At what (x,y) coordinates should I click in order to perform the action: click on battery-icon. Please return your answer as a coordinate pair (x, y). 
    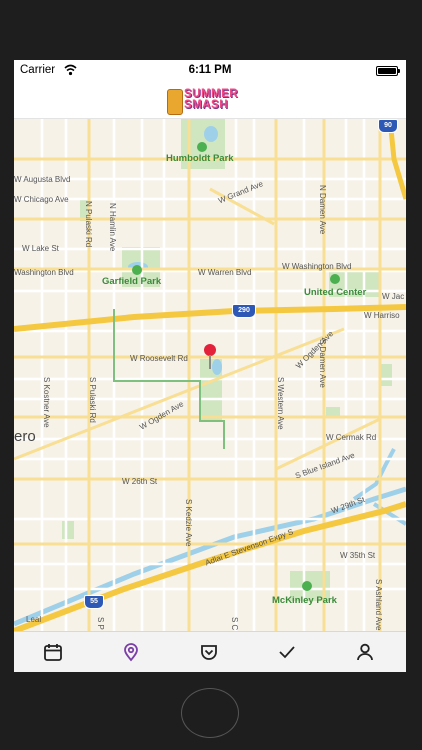
    Looking at the image, I should click on (388, 71).